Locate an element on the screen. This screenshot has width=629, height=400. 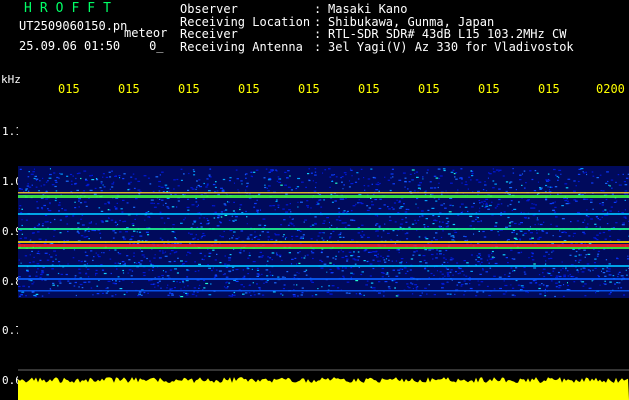
capture-timestamp: 25.09.06 01:50 0_ is located at coordinates (91, 46).